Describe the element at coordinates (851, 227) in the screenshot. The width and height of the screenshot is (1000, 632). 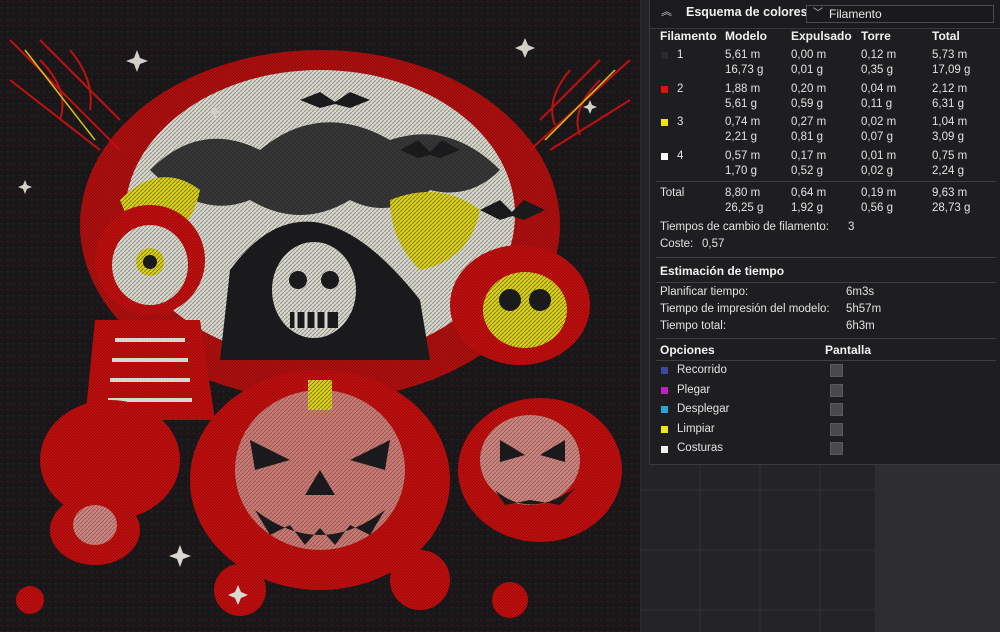
I see `filament-changes-value: 3` at that location.